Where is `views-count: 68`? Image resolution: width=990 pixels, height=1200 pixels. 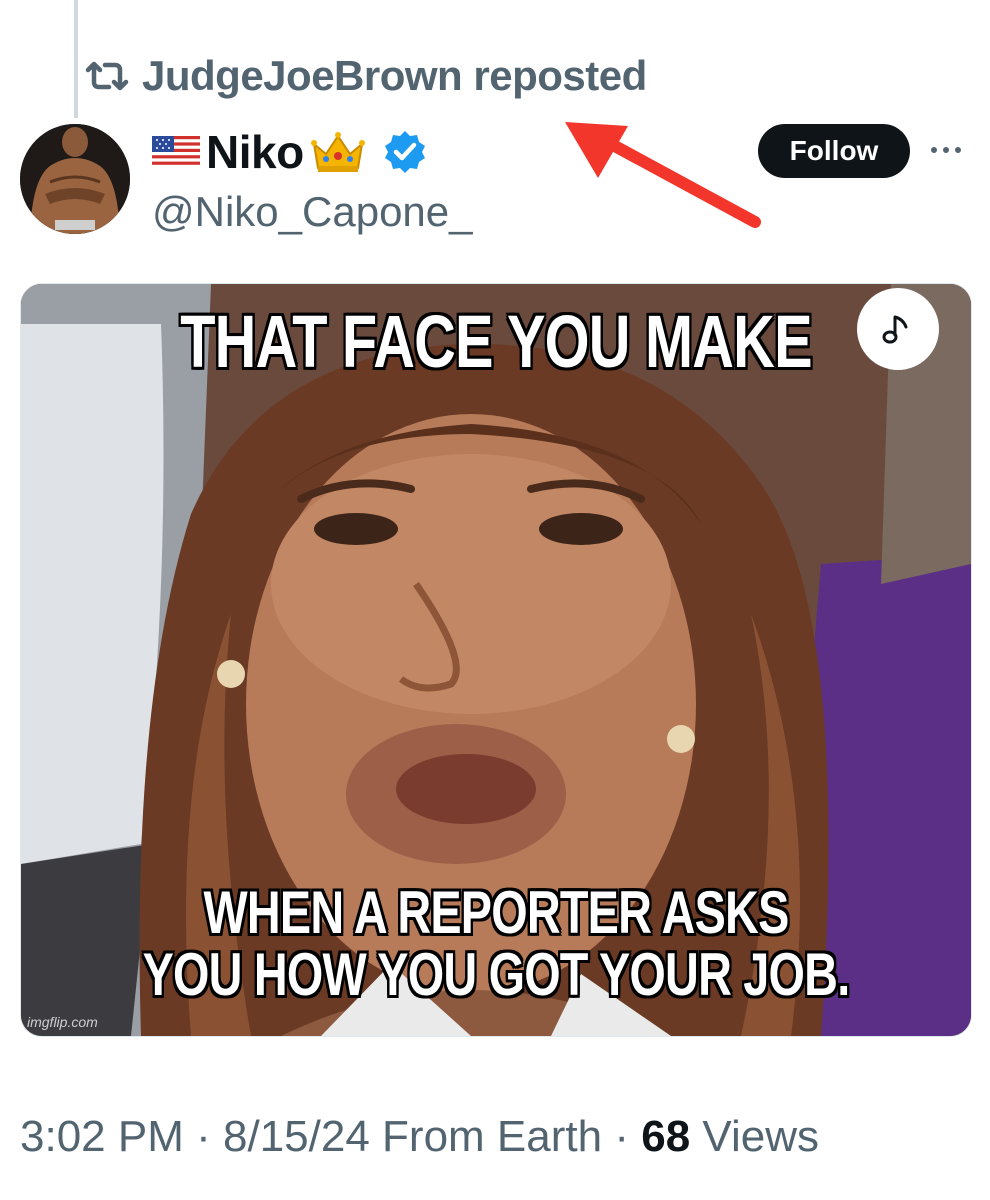 views-count: 68 is located at coordinates (665, 1136).